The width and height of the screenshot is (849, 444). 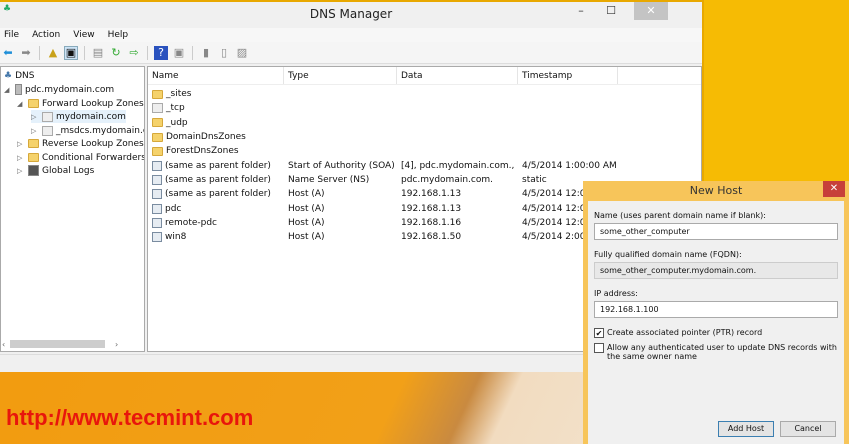 What do you see at coordinates (599, 333) in the screenshot?
I see `ptr-checkbox: ✔` at bounding box center [599, 333].